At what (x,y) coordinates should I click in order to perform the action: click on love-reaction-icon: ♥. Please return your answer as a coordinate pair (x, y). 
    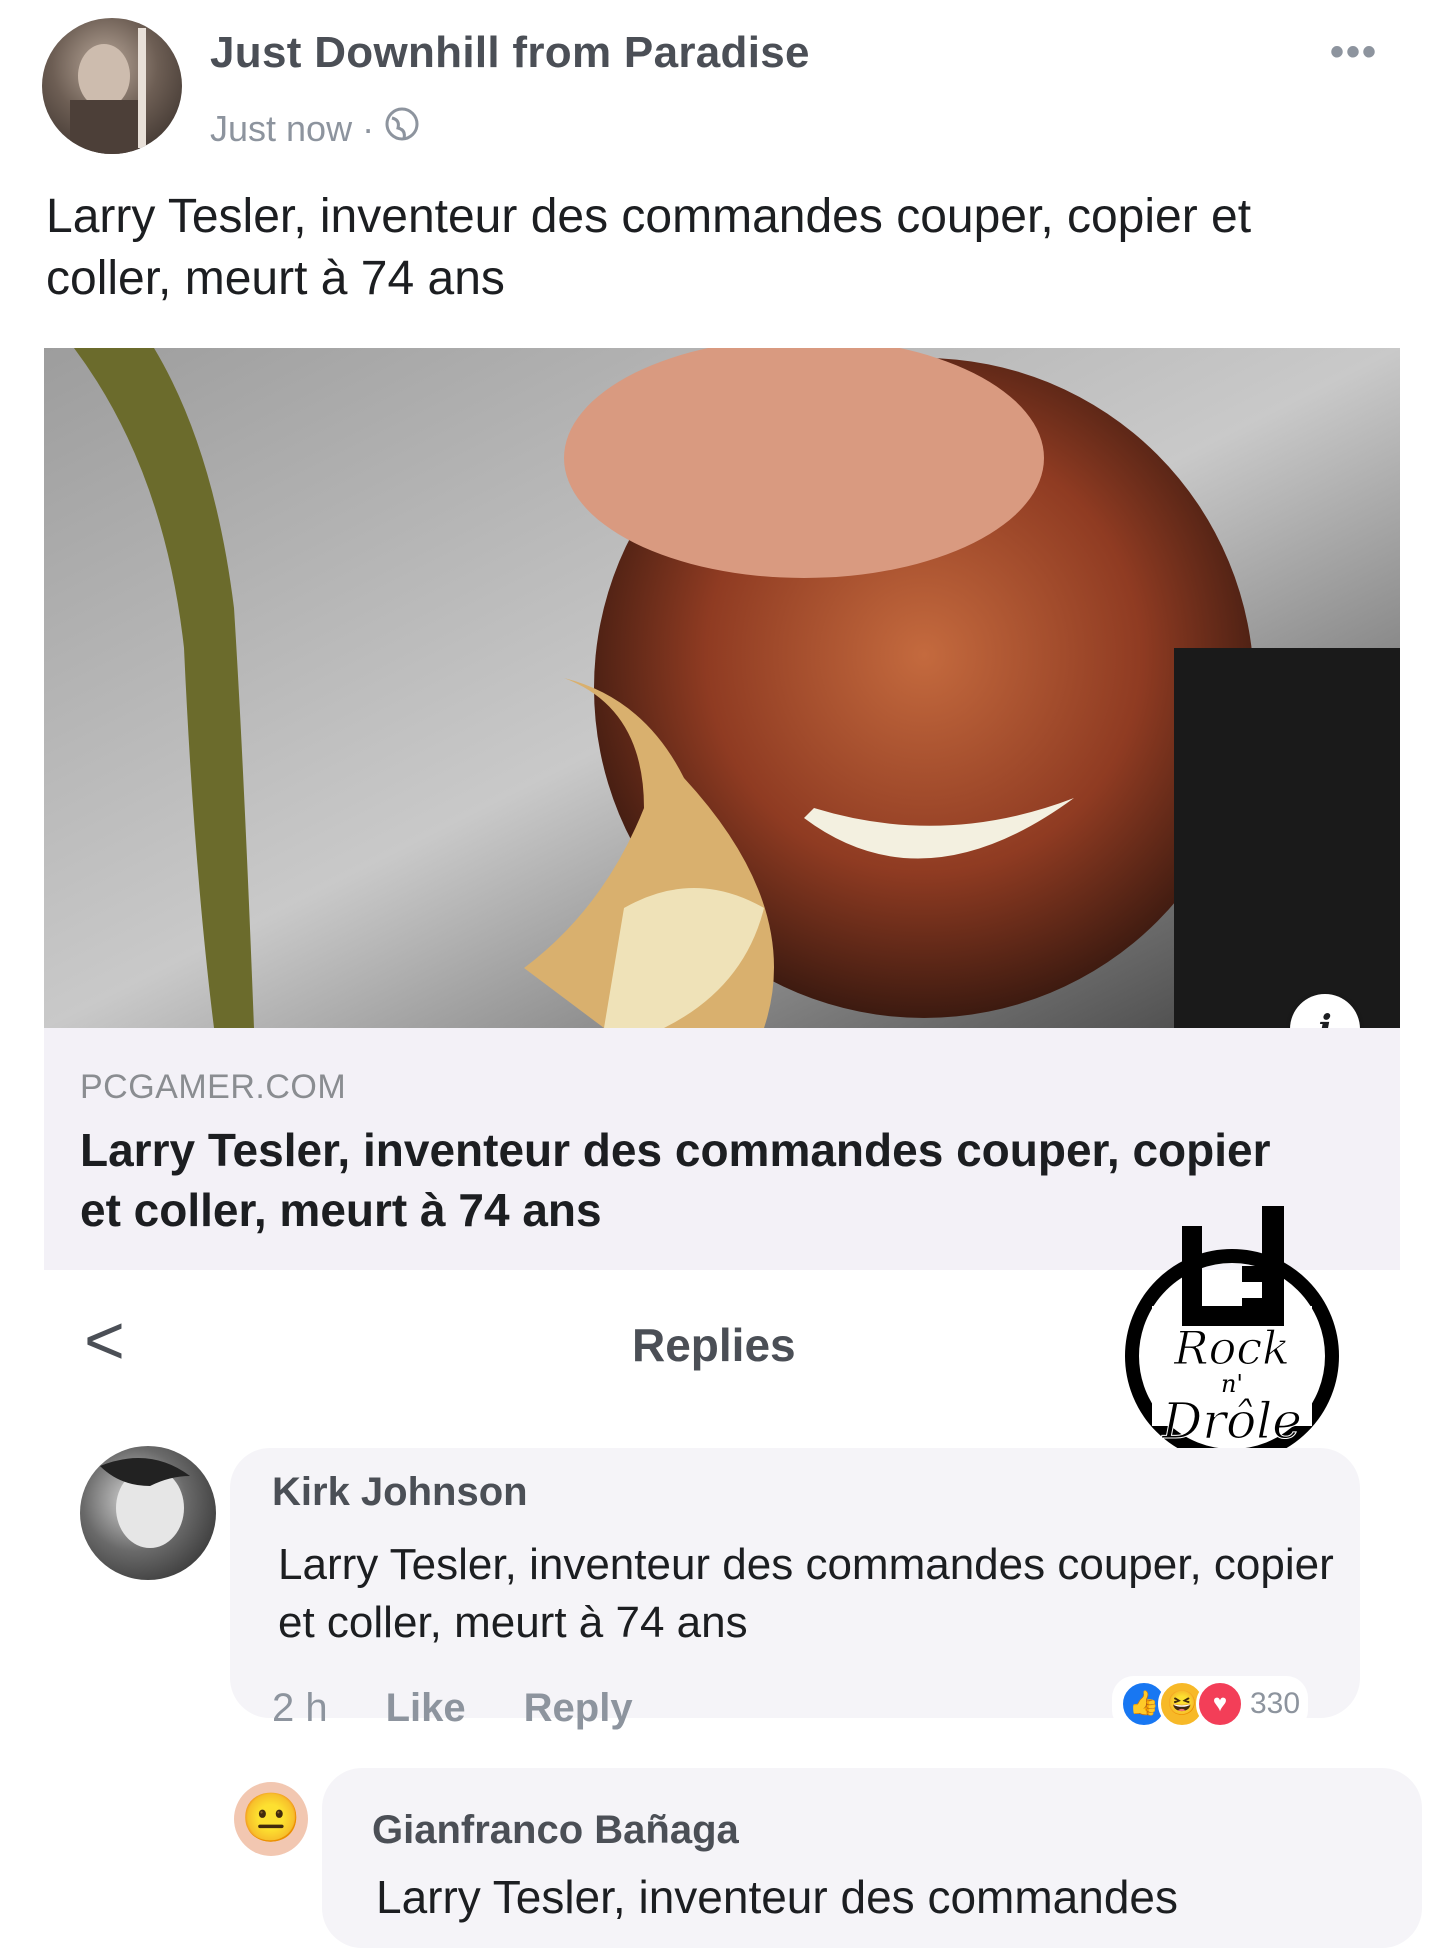
    Looking at the image, I should click on (1220, 1704).